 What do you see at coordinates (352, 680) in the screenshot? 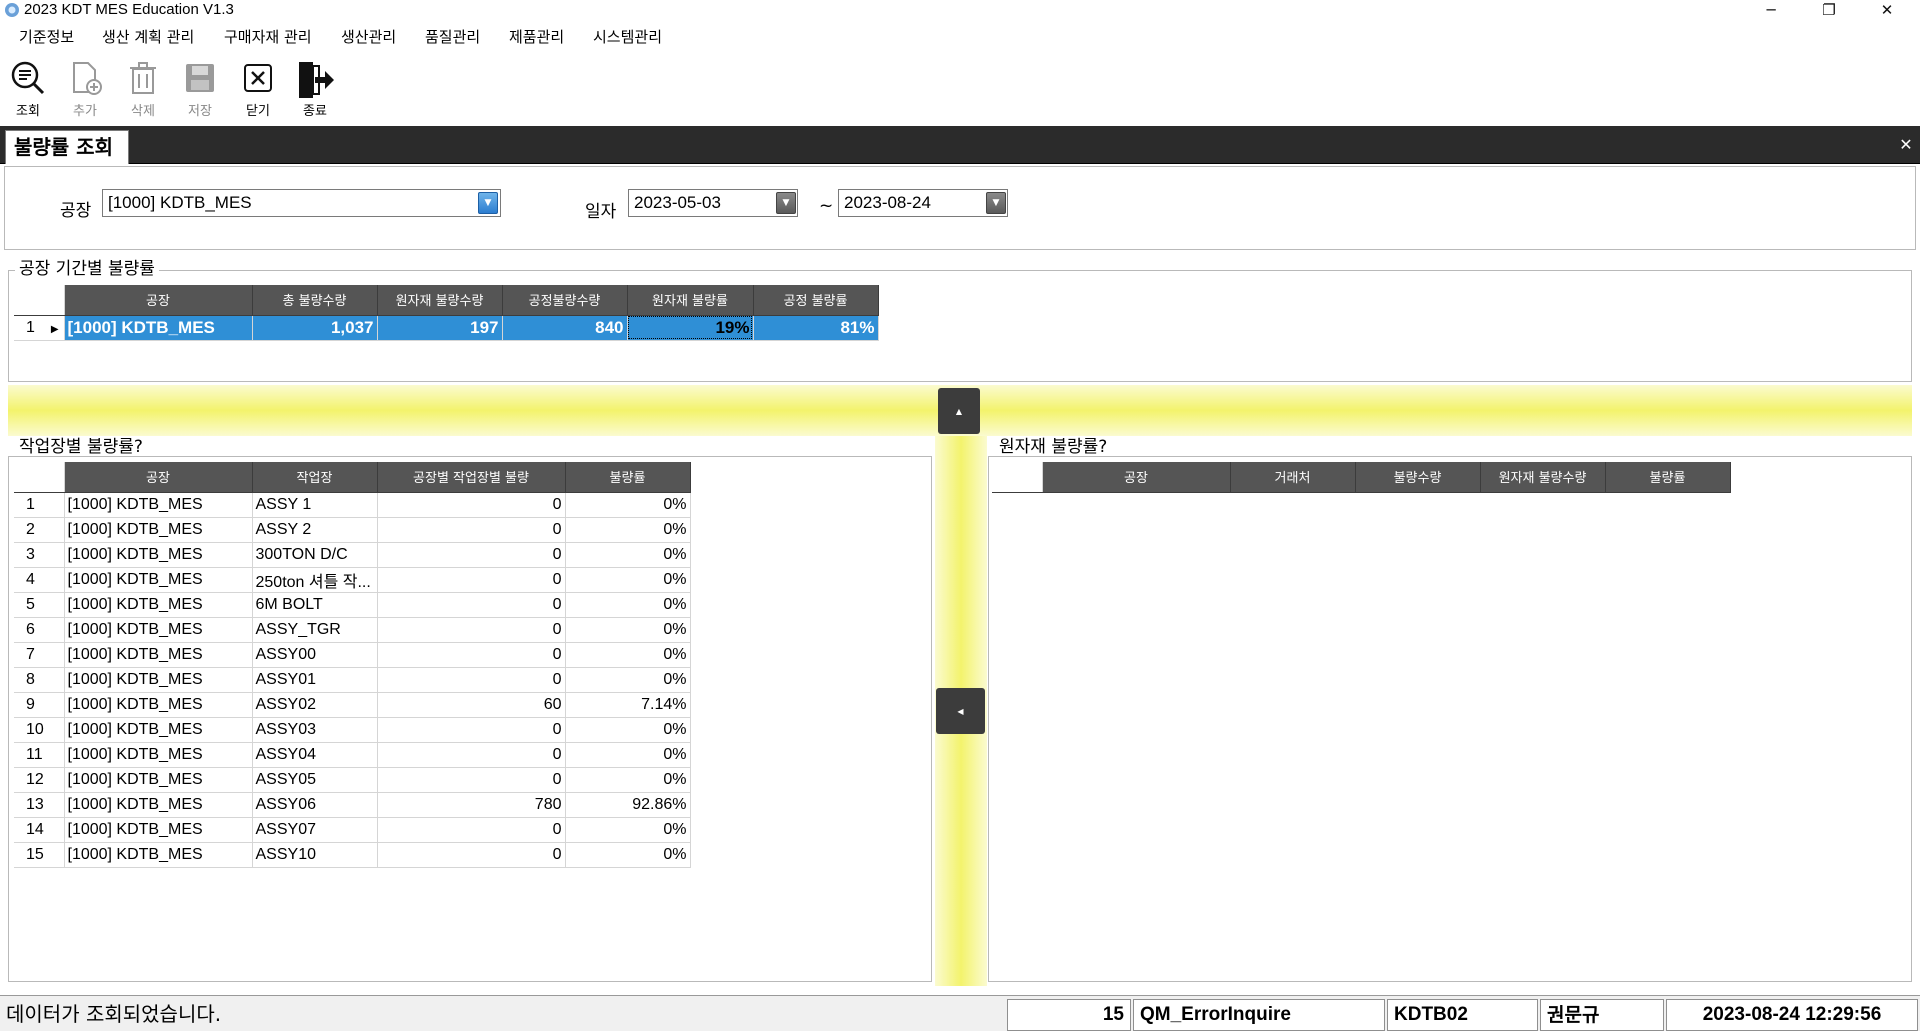
I see `table-row: 8 [1000] KDTB_MES ASSY01 0 0%` at bounding box center [352, 680].